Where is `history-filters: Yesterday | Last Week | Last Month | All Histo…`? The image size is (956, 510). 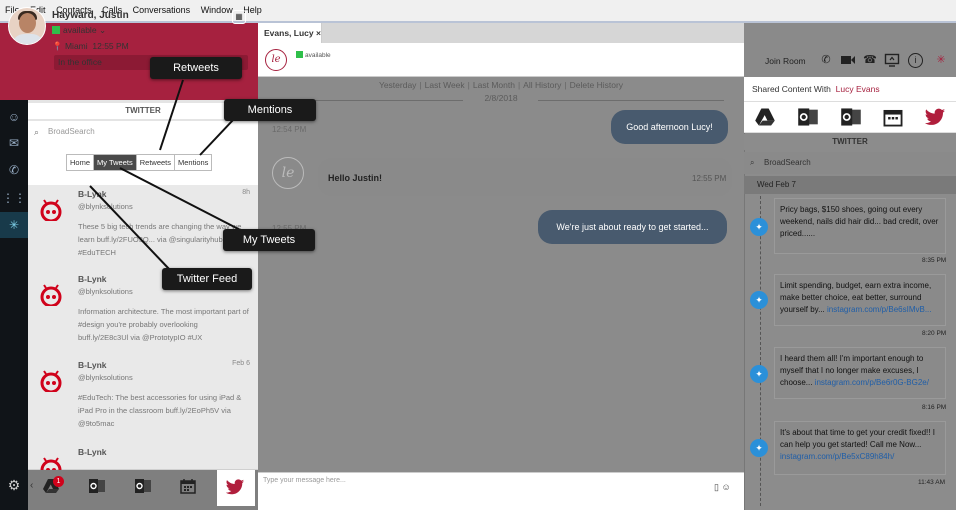
history-filters: Yesterday | Last Week | Last Month | All Histo… is located at coordinates (501, 85).